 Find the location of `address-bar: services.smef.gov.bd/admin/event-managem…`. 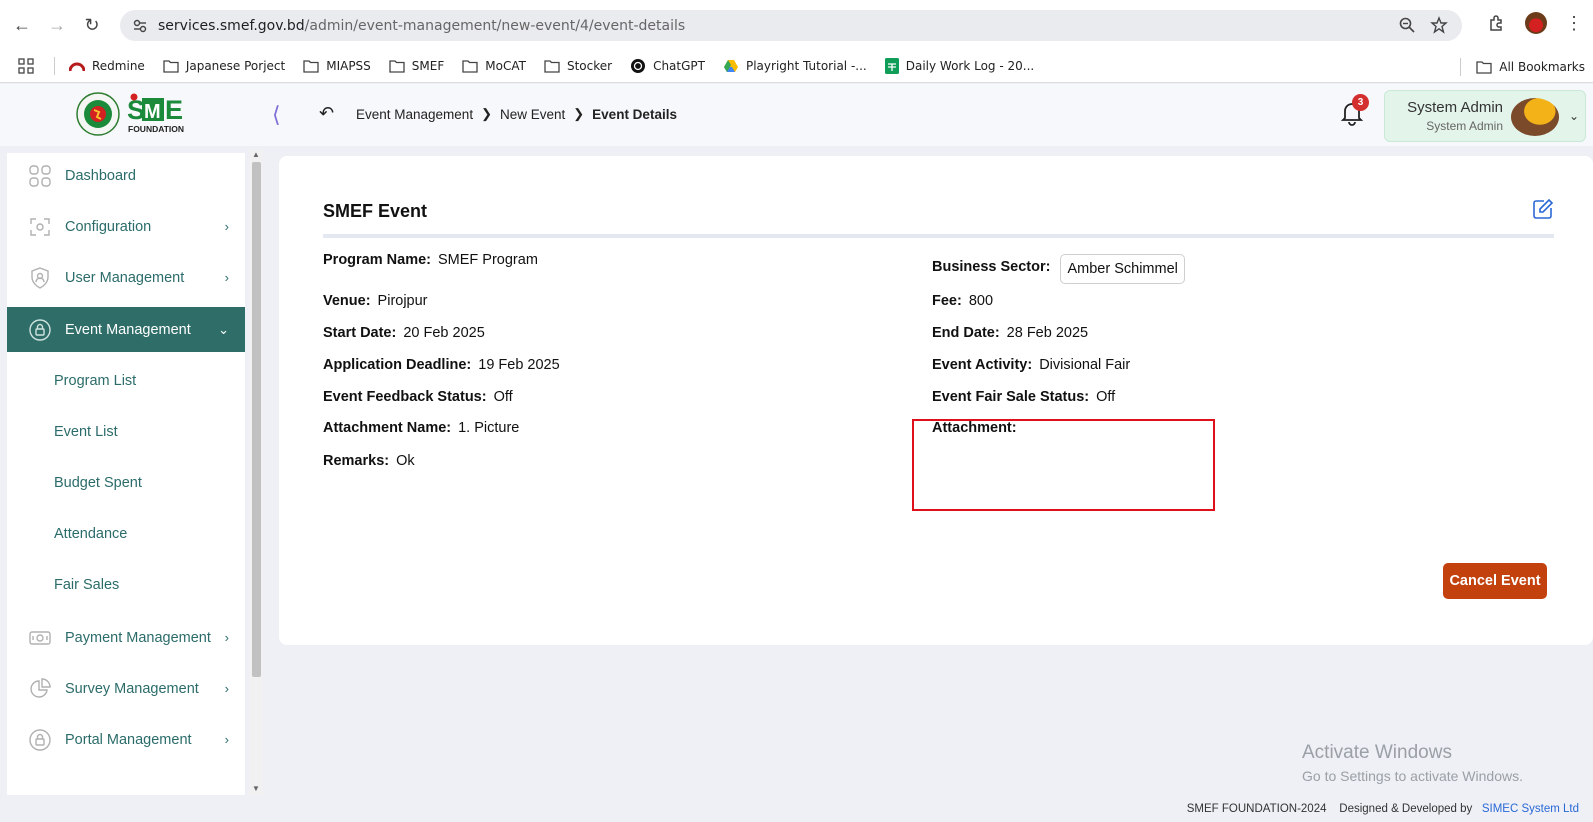

address-bar: services.smef.gov.bd/admin/event-managem… is located at coordinates (791, 25).